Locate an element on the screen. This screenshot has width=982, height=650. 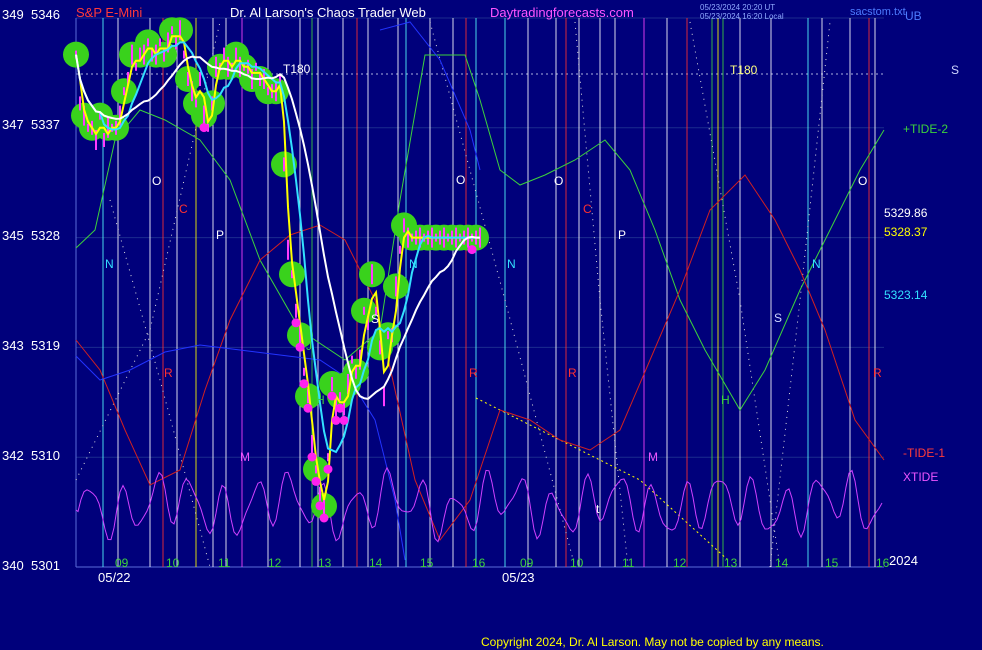
x-date-tick: 05/23 is located at coordinates (518, 577).